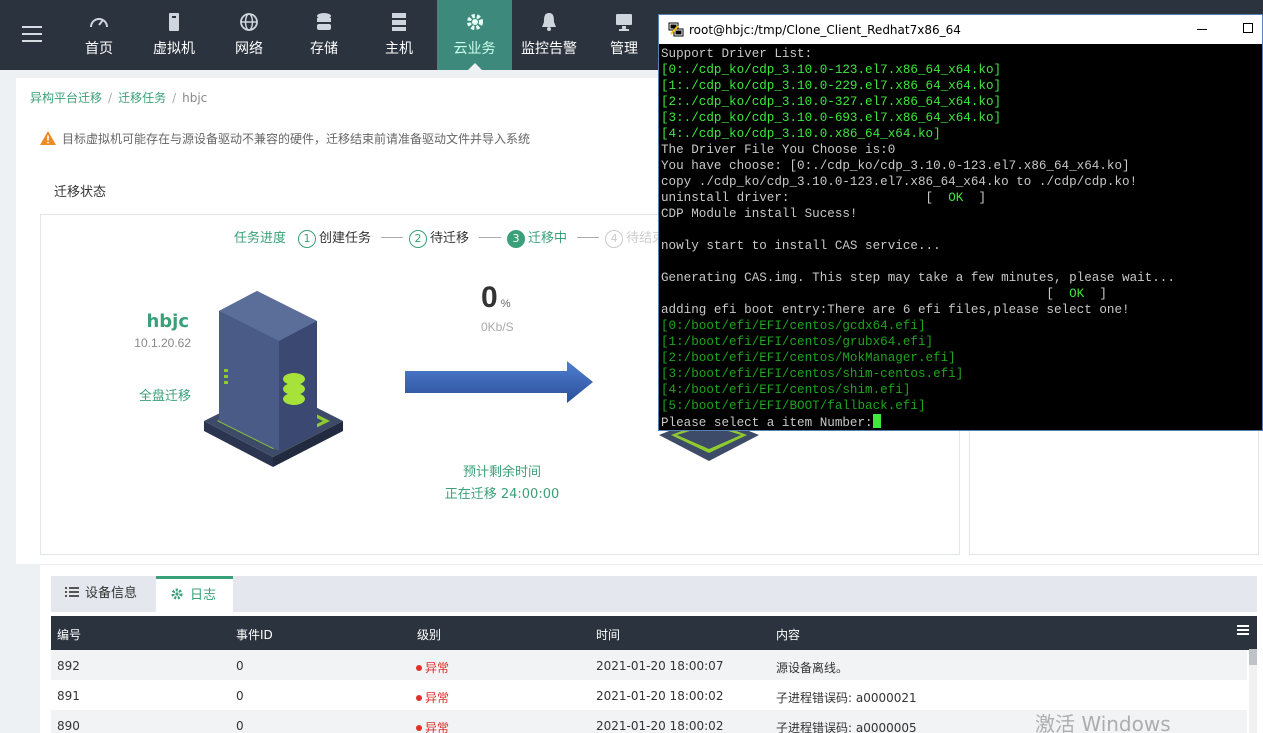 The height and width of the screenshot is (733, 1263). Describe the element at coordinates (1253, 691) in the screenshot. I see `table-scrollbar` at that location.